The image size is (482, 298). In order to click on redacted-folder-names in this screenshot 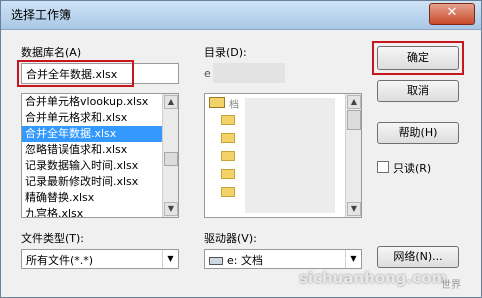, I will do `click(290, 155)`.